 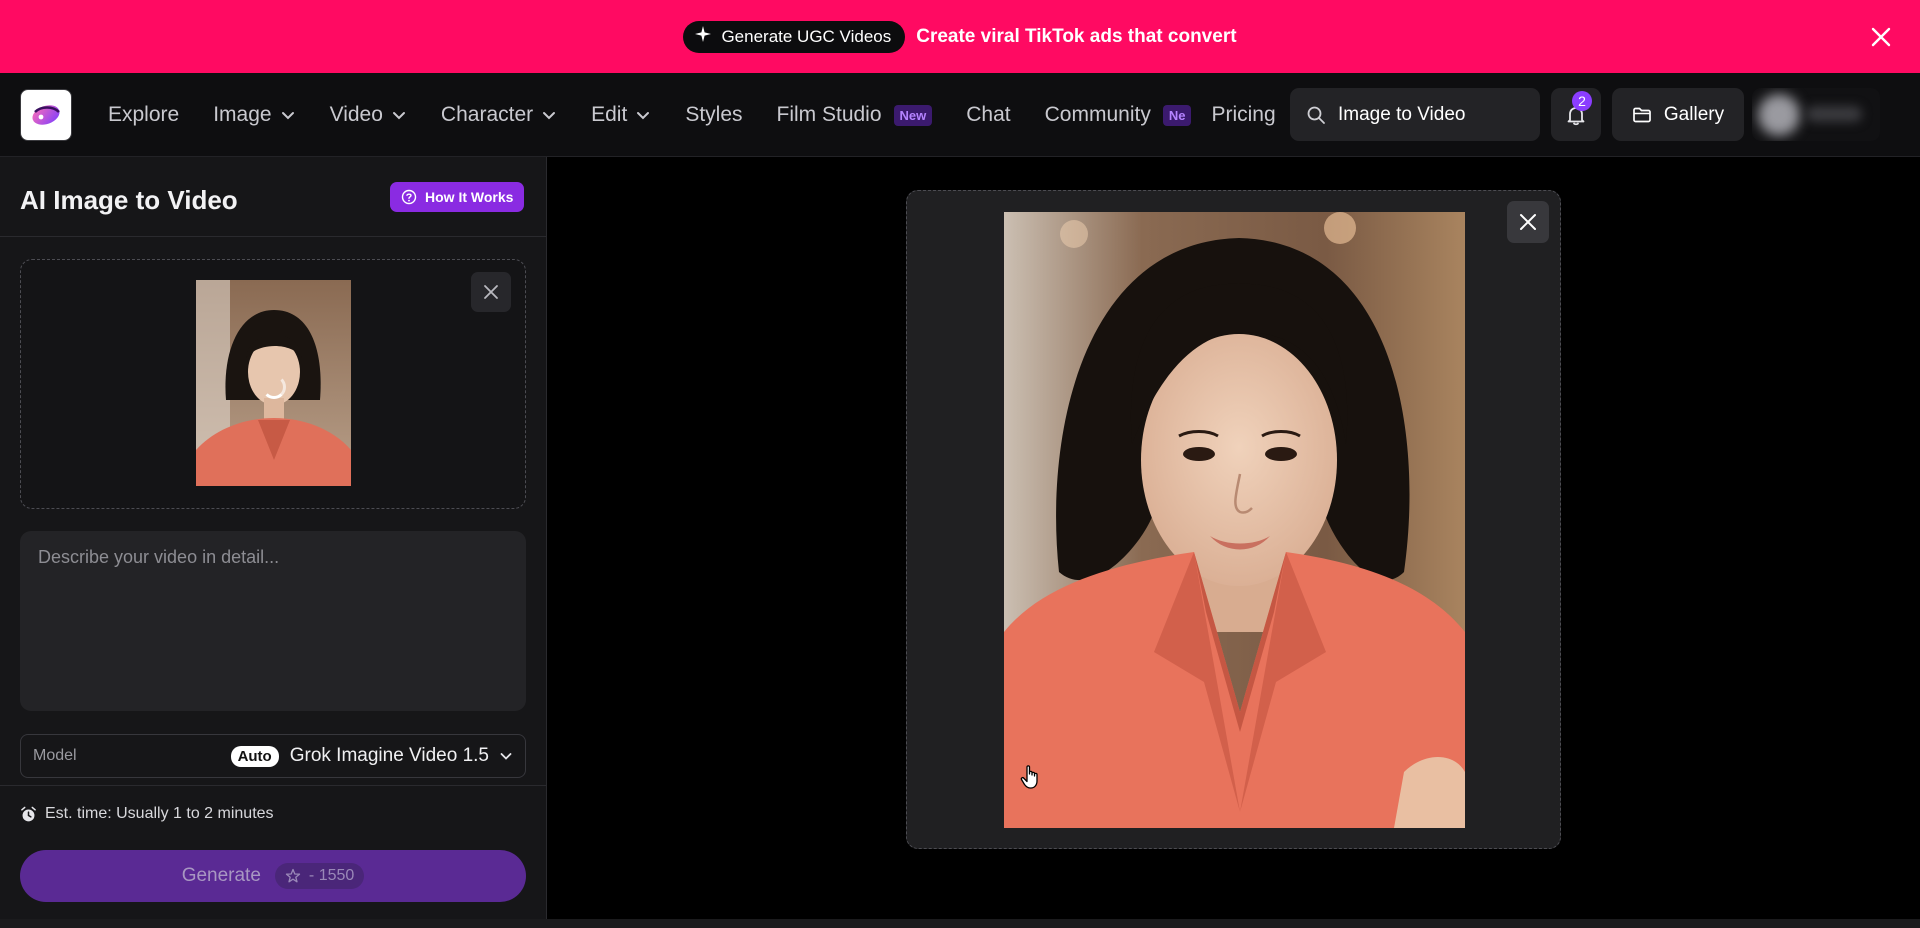 I want to click on banner-headline: Create viral TikTok ads that convert, so click(x=1076, y=37).